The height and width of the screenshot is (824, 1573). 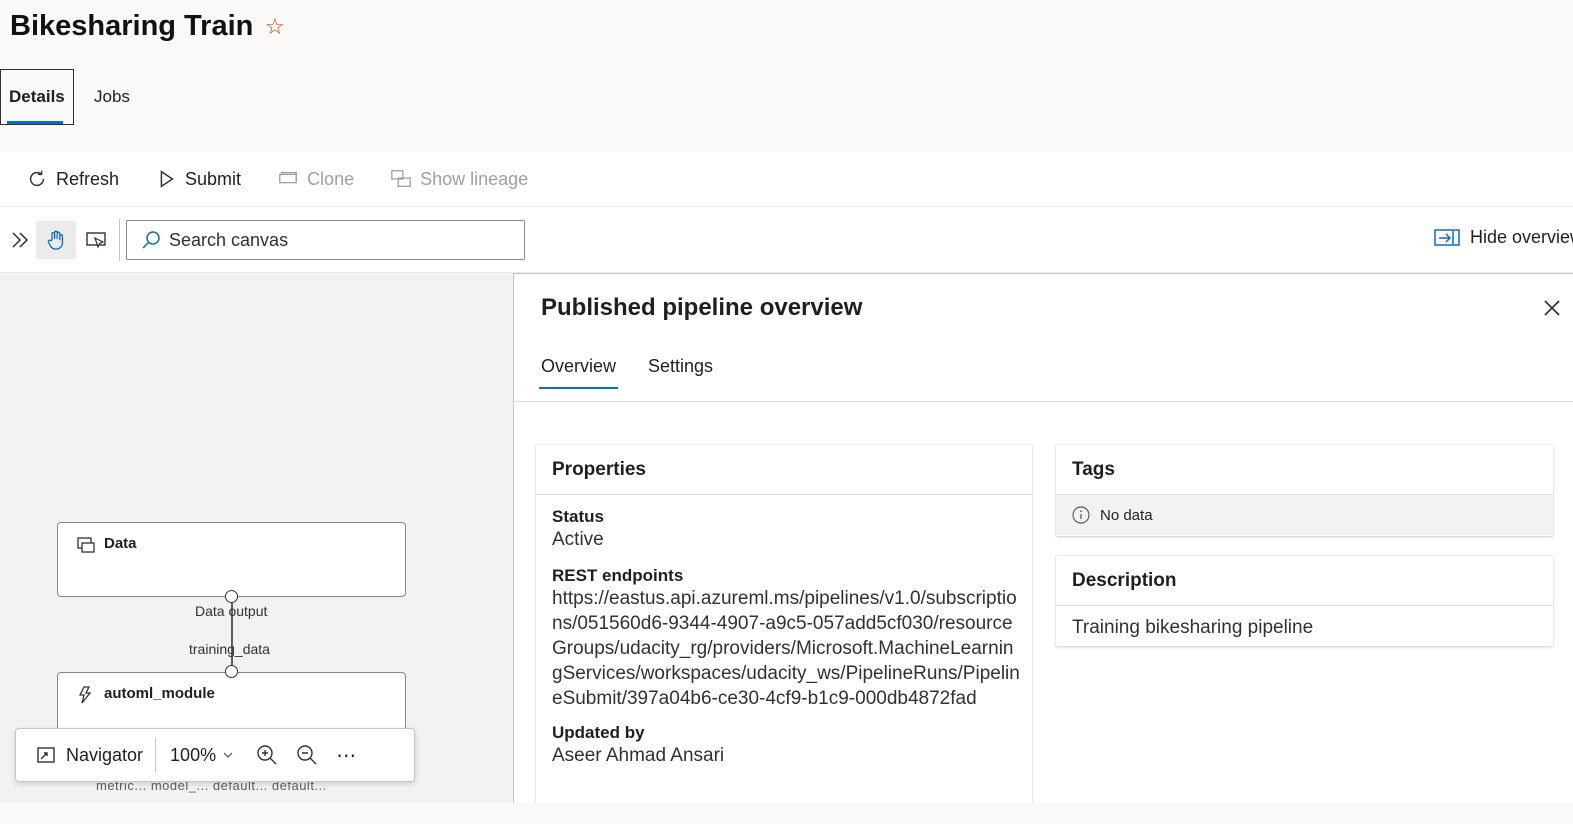 I want to click on submit-button: Submit, so click(x=198, y=179).